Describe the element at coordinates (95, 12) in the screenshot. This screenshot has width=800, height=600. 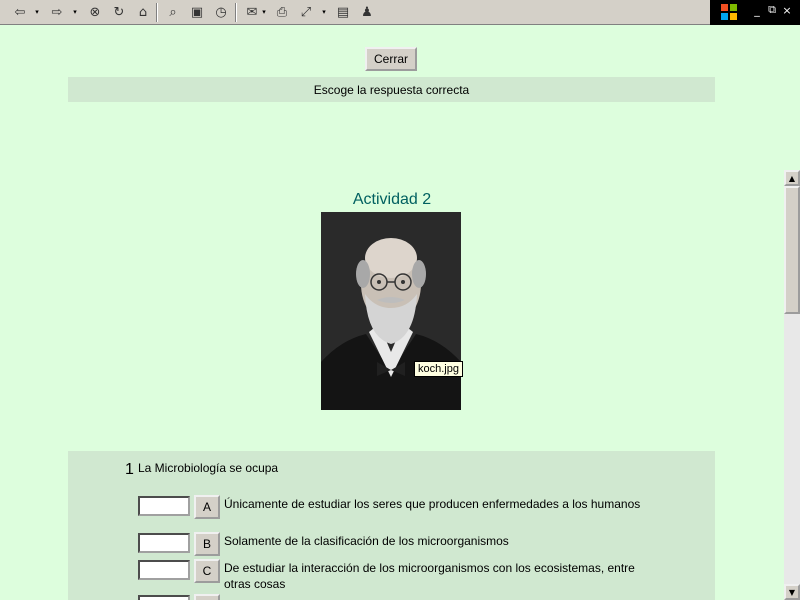
I see `stop-icon: ⊗` at that location.